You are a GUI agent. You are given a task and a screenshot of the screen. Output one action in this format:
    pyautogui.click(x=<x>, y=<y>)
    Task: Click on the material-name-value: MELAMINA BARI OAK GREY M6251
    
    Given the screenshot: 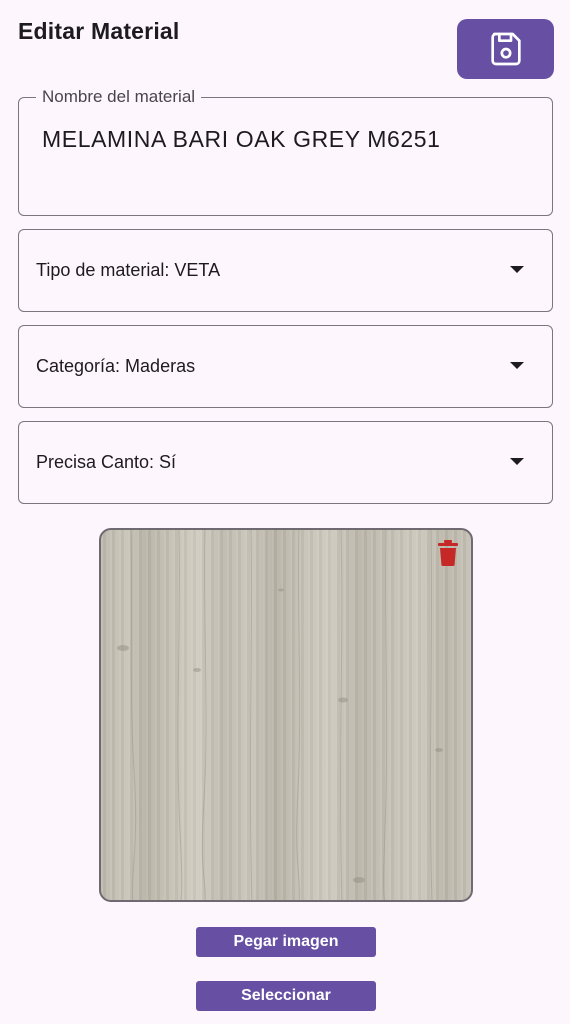 What is the action you would take?
    pyautogui.click(x=241, y=139)
    